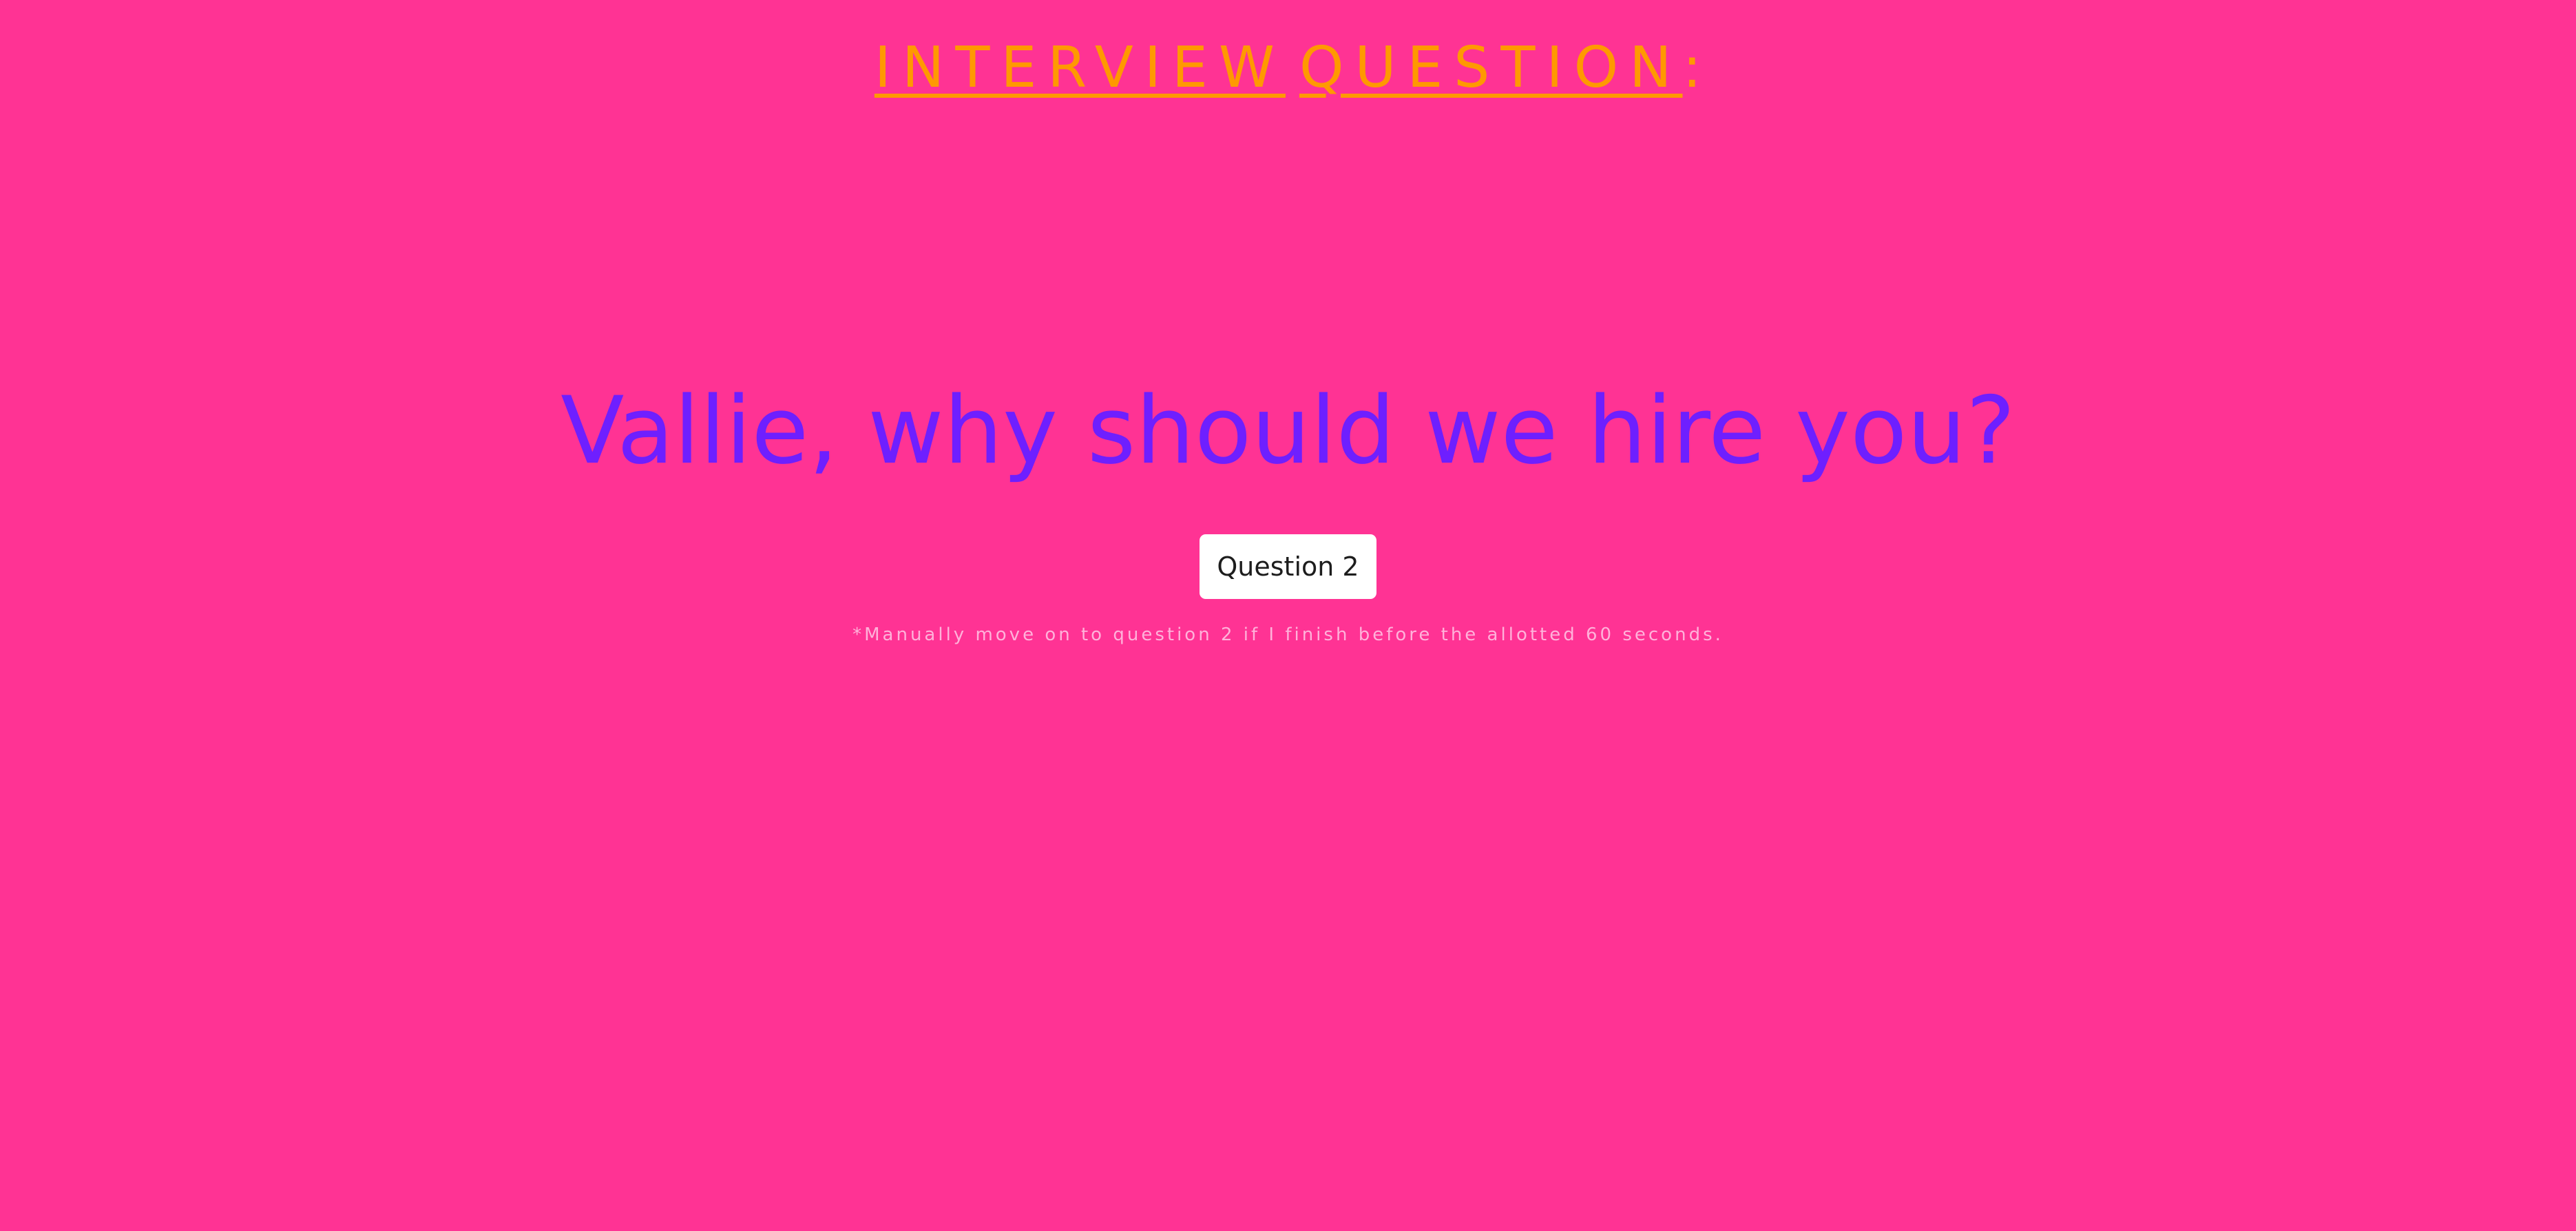  What do you see at coordinates (1288, 431) in the screenshot?
I see `interview-question: Vallie, why should we hire you?` at bounding box center [1288, 431].